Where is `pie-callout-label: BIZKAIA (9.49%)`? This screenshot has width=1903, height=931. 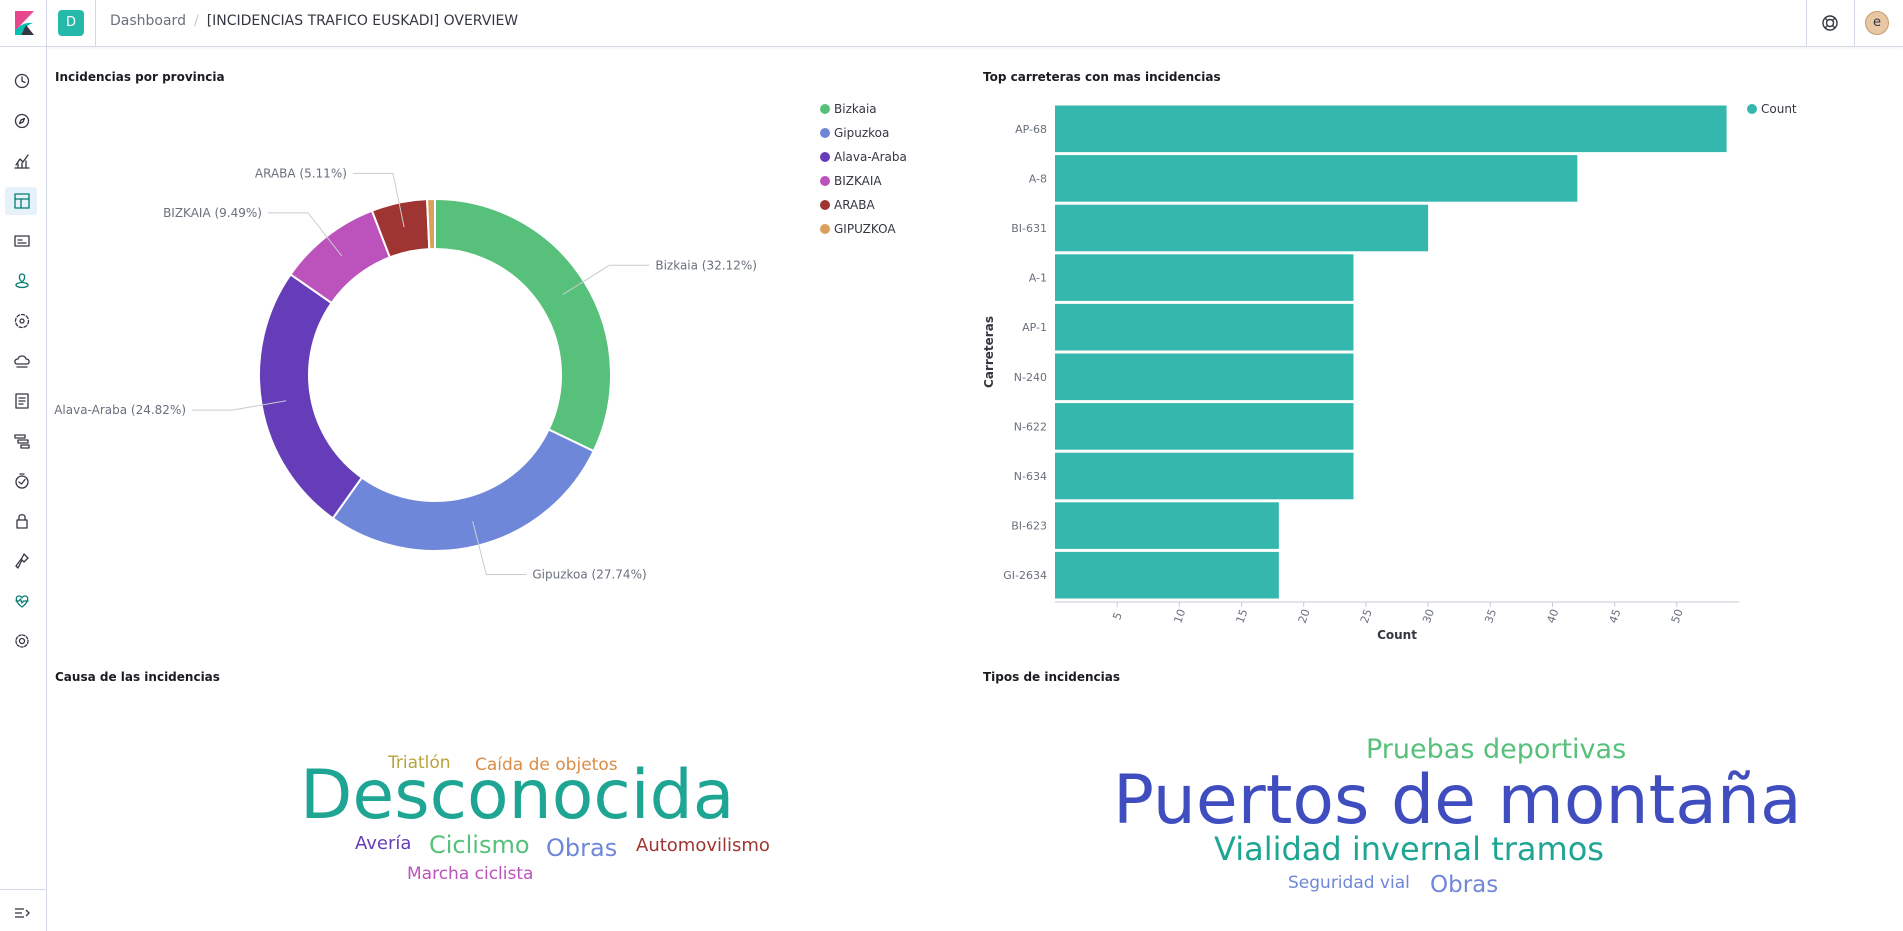
pie-callout-label: BIZKAIA (9.49%) is located at coordinates (212, 213).